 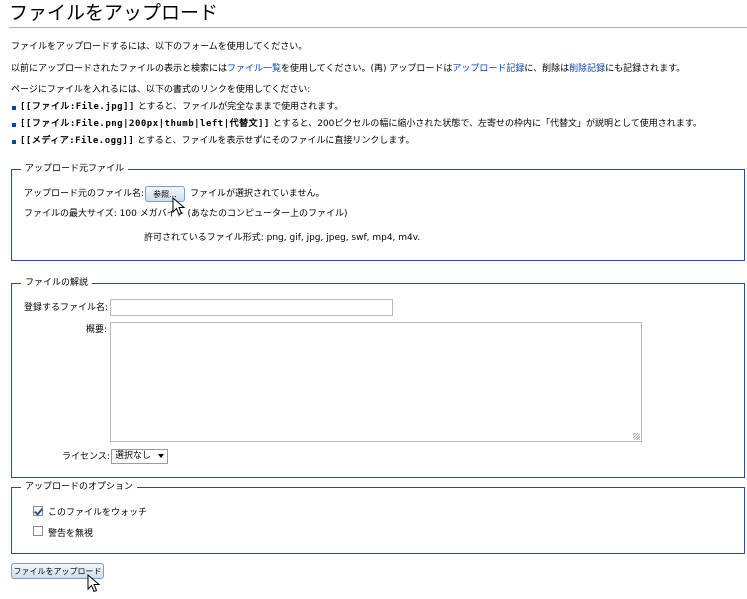 I want to click on intro-text: ファイルをアップロードするには、以下のフォームを使用してください。, so click(x=159, y=47).